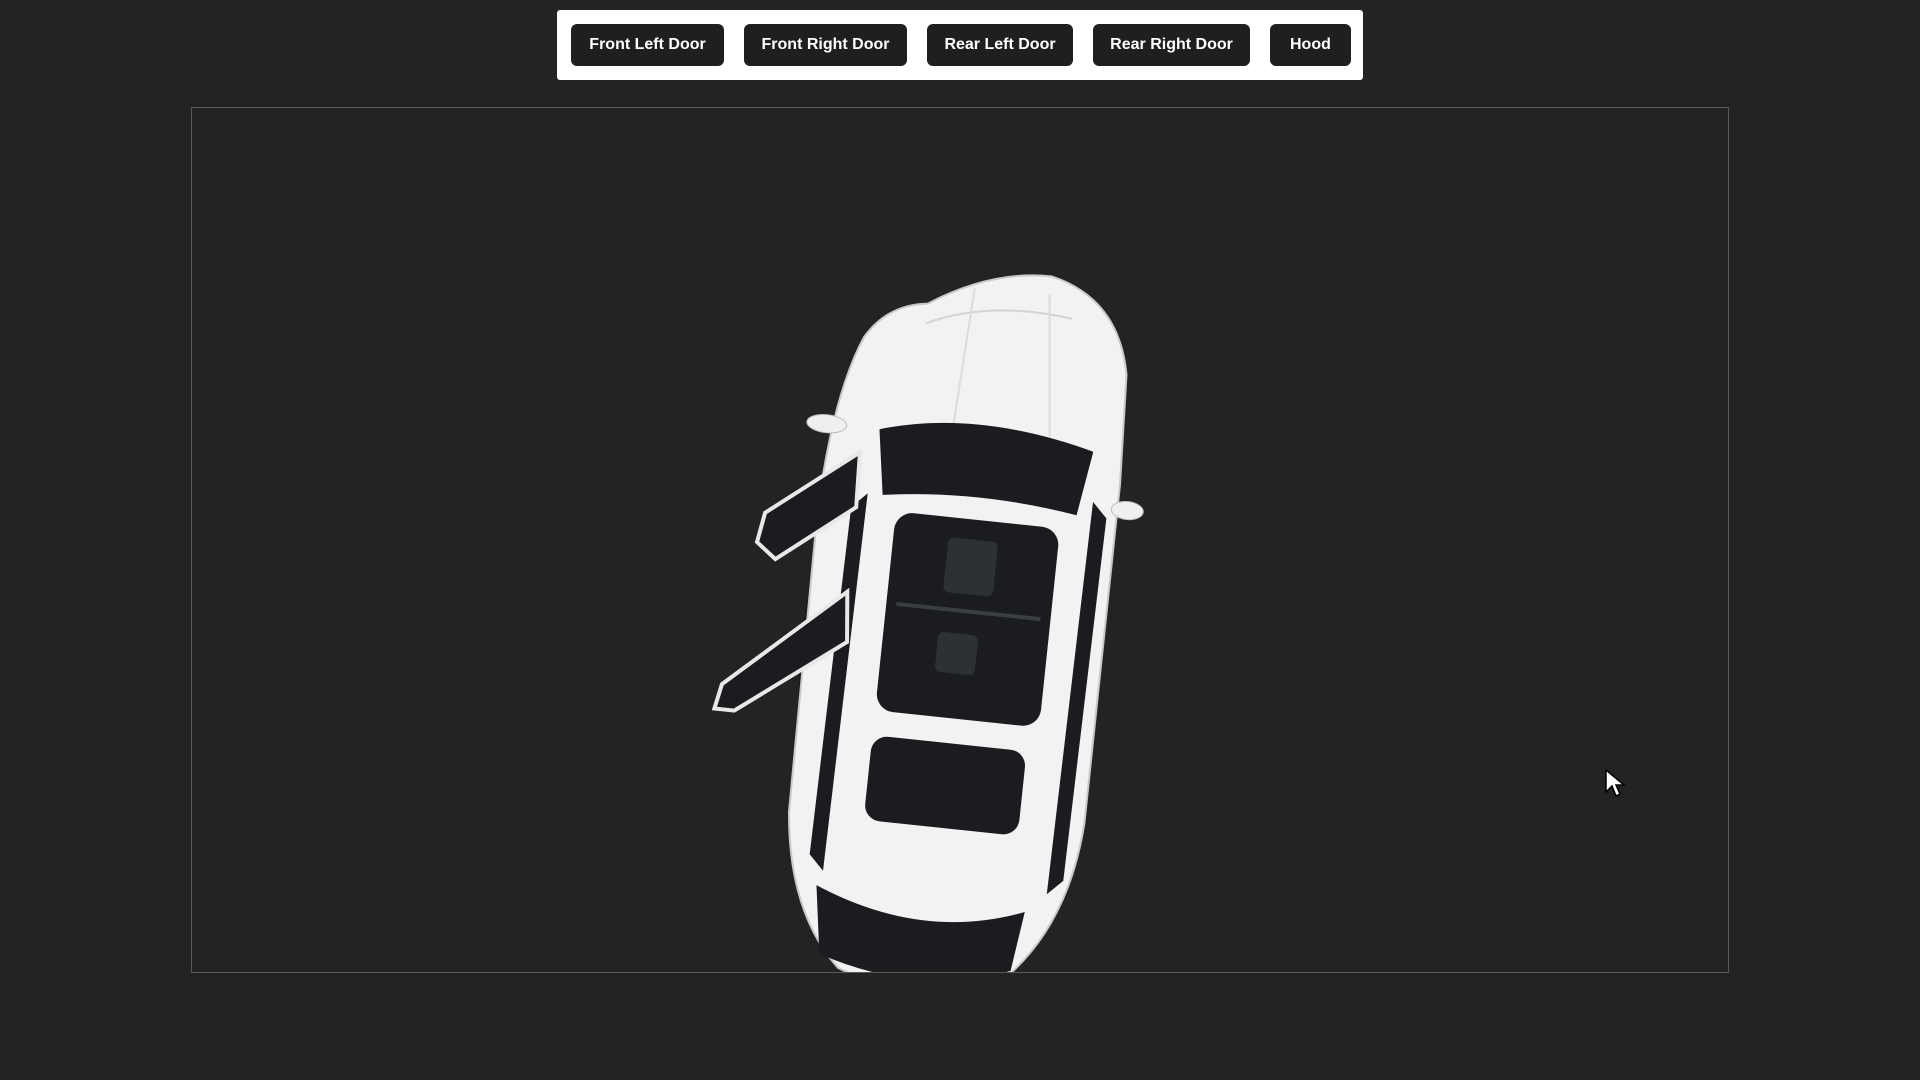  What do you see at coordinates (945, 785) in the screenshot?
I see `rear-sunroof` at bounding box center [945, 785].